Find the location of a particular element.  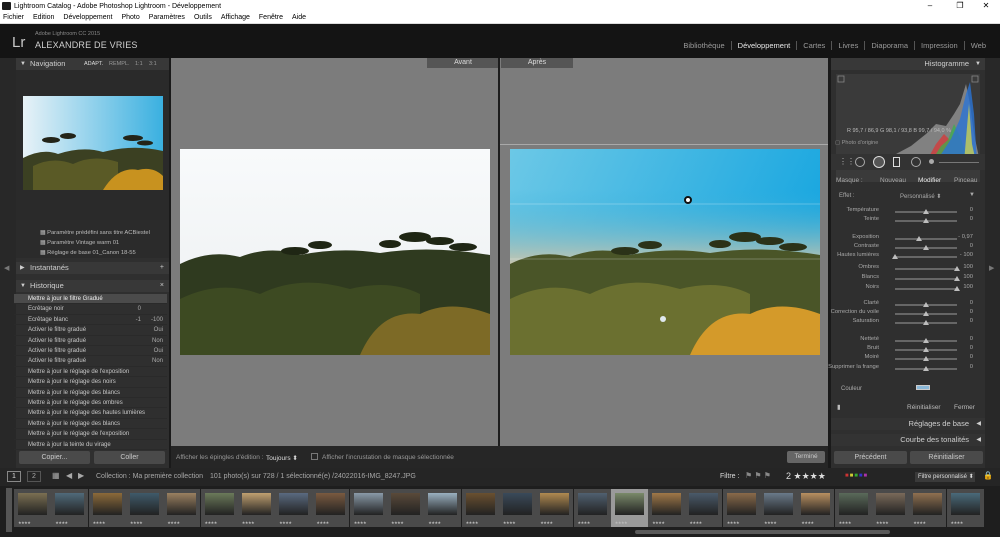

zoom-1-1: 1:1 is located at coordinates (139, 64).